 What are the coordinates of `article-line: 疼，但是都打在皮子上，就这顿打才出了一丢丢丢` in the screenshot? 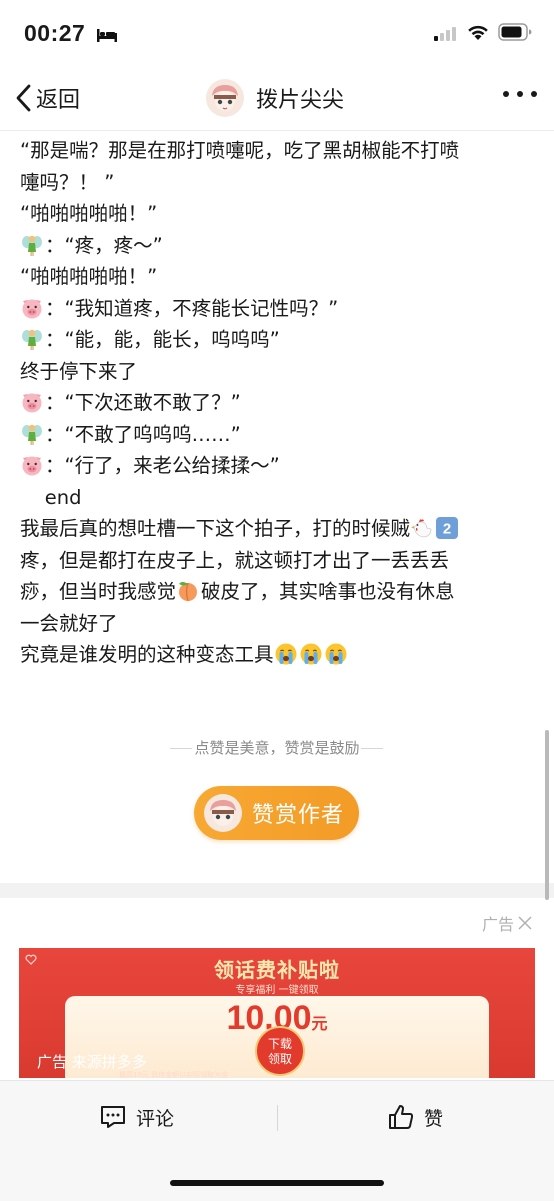 It's located at (280, 561).